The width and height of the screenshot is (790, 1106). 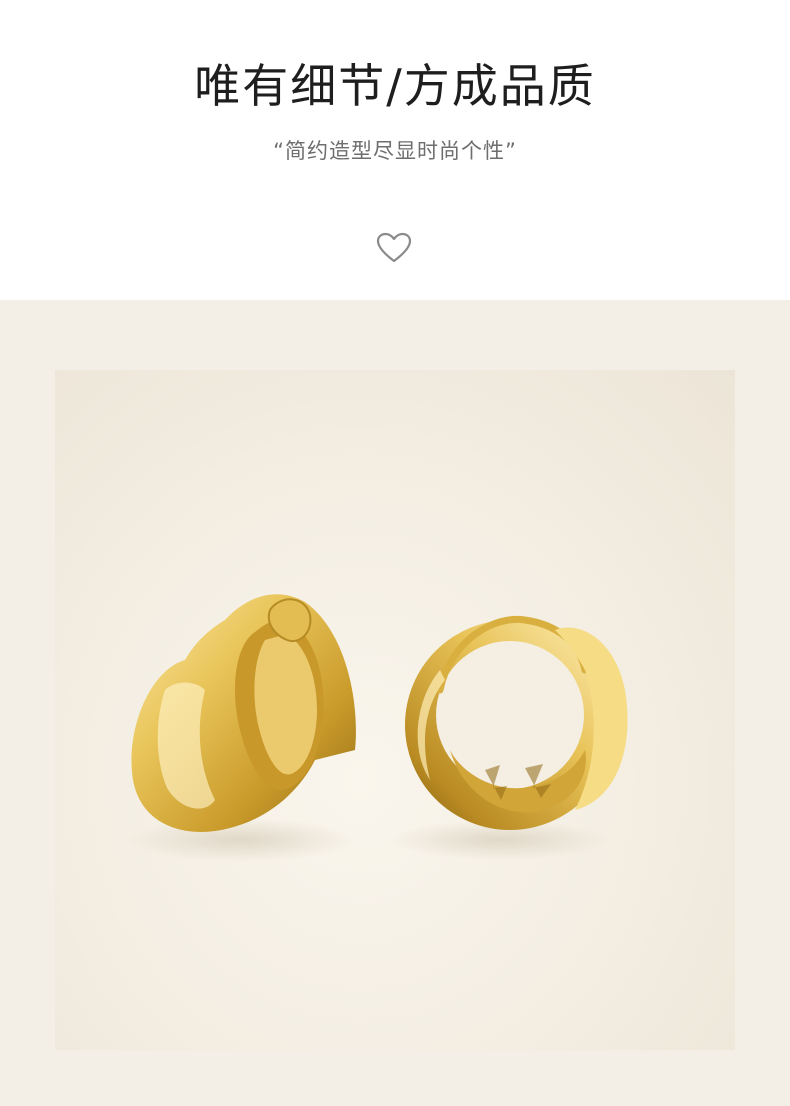 What do you see at coordinates (243, 713) in the screenshot?
I see `left-earring` at bounding box center [243, 713].